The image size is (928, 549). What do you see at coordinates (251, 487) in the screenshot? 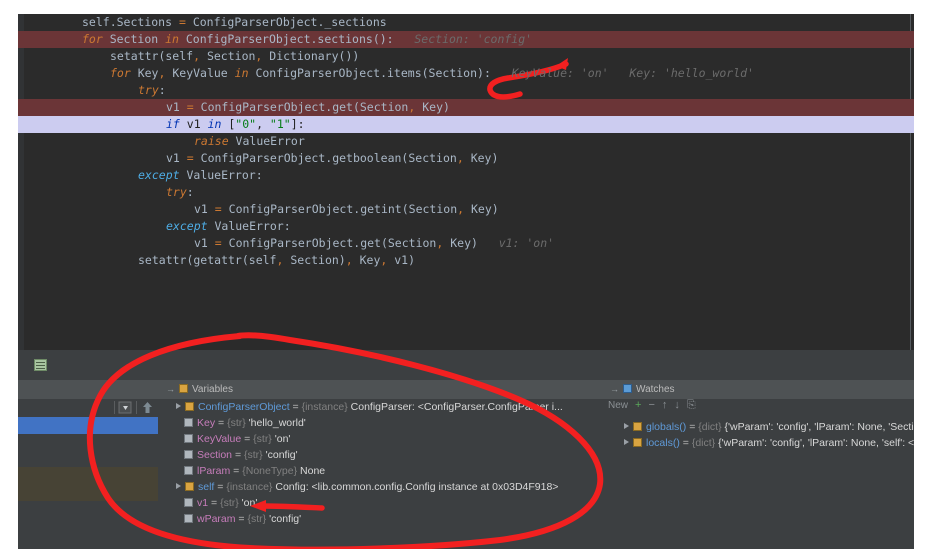
I see `variable-type: {instance}` at bounding box center [251, 487].